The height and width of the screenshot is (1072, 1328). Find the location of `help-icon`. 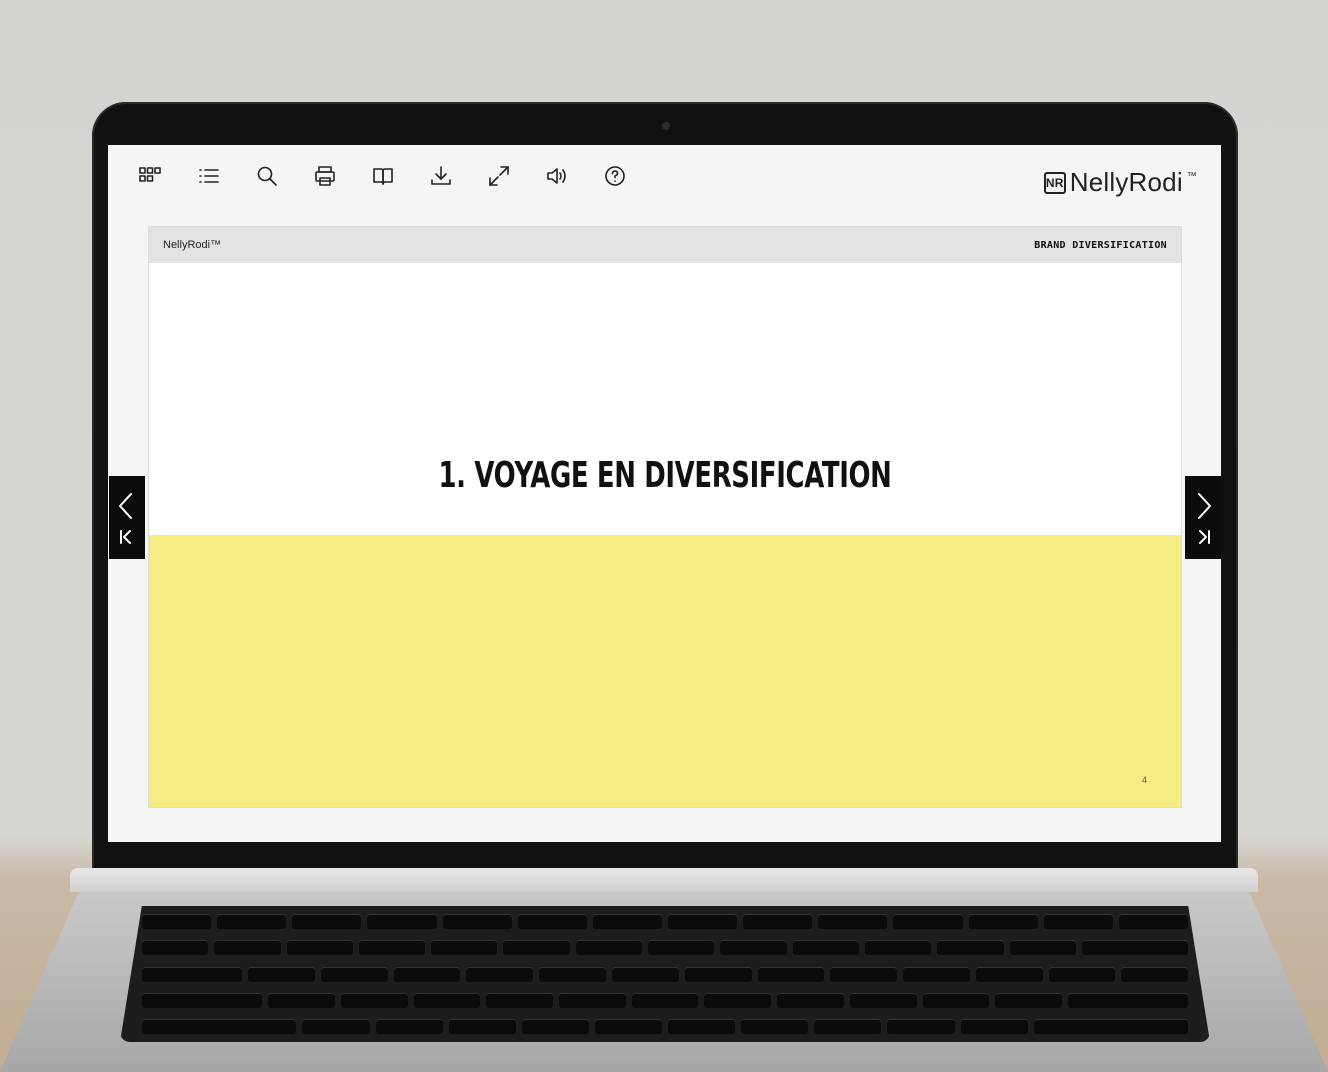

help-icon is located at coordinates (615, 176).